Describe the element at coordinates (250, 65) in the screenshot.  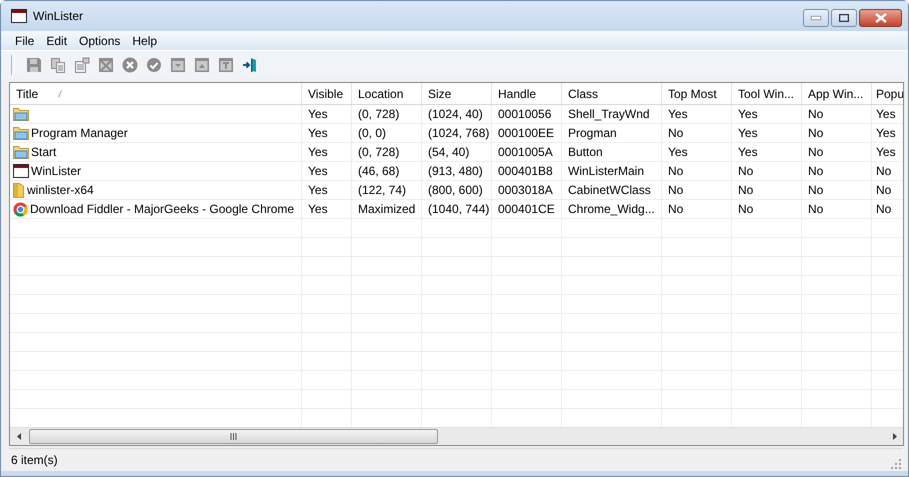
I see `exit-door-icon` at that location.